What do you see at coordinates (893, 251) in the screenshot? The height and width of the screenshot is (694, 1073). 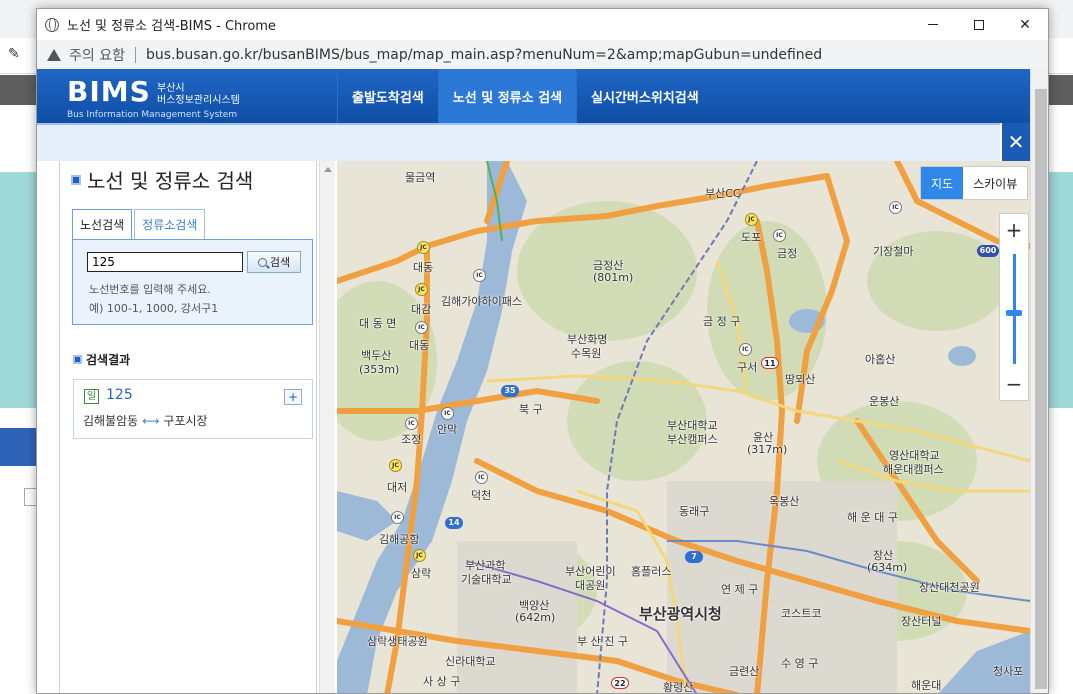 I see `map-label: 기장철마` at bounding box center [893, 251].